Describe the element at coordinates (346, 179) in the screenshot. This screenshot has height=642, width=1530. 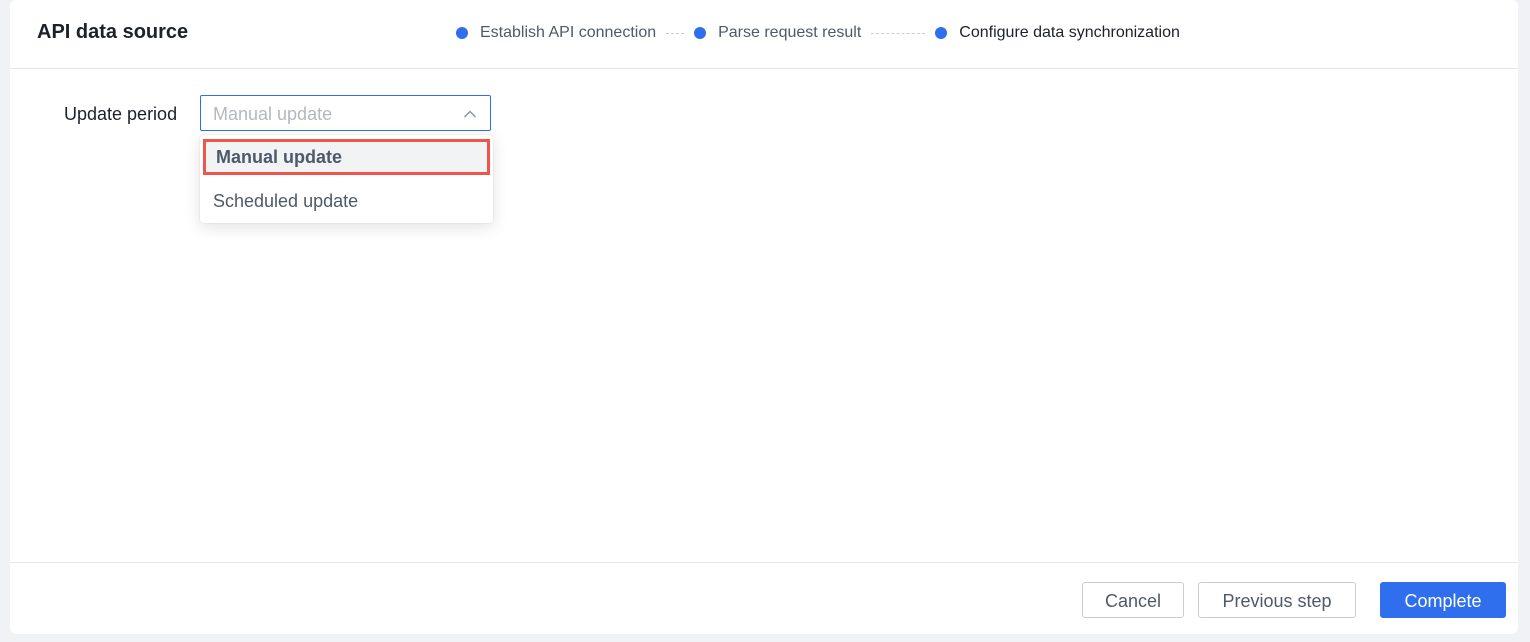
I see `update-period-dropdown: Manual update Scheduled update` at that location.